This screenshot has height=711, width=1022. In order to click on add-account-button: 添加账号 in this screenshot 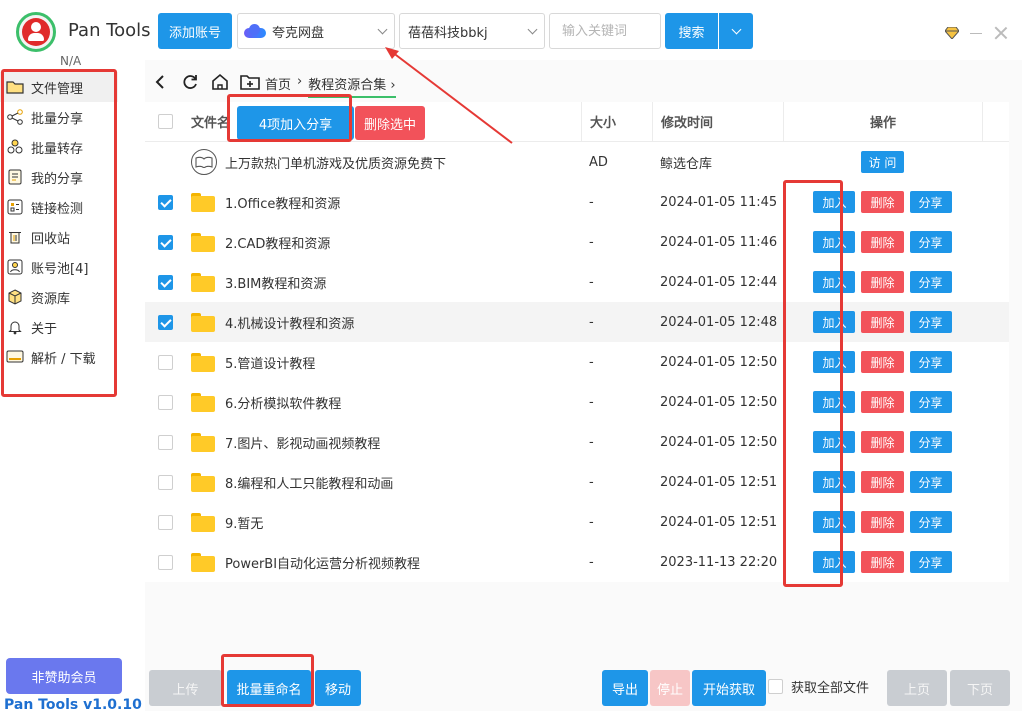, I will do `click(195, 31)`.